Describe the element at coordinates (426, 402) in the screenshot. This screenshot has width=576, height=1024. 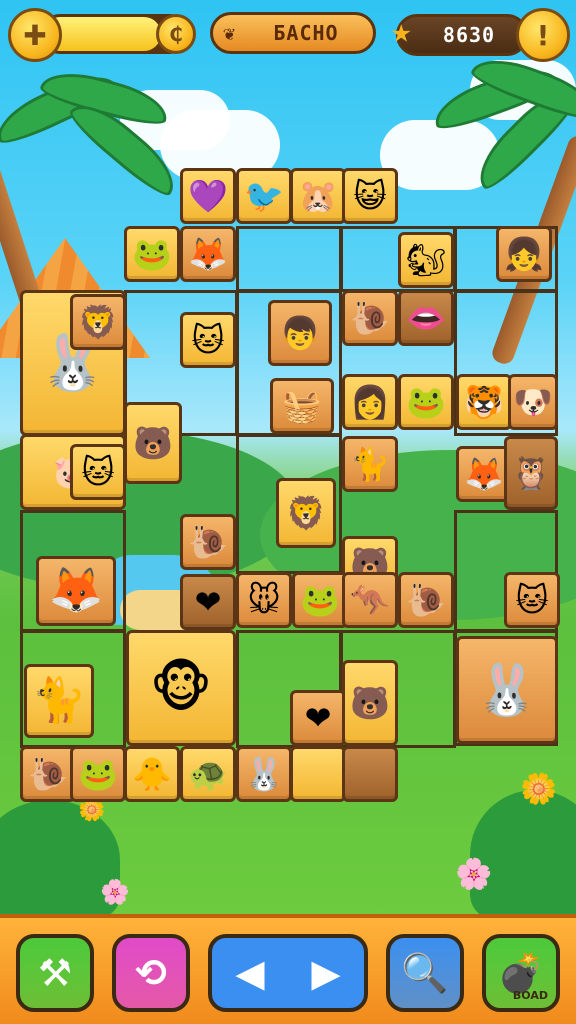
I see `frog-2-tile: 🐸` at that location.